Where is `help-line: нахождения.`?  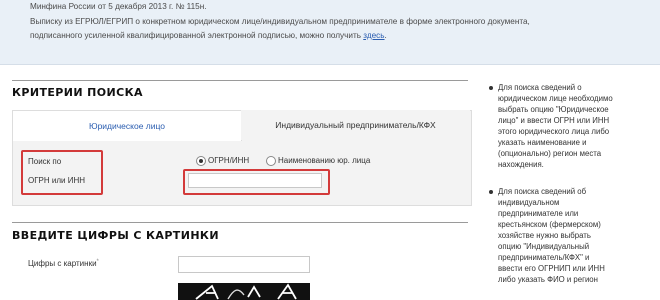 help-line: нахождения. is located at coordinates (521, 164).